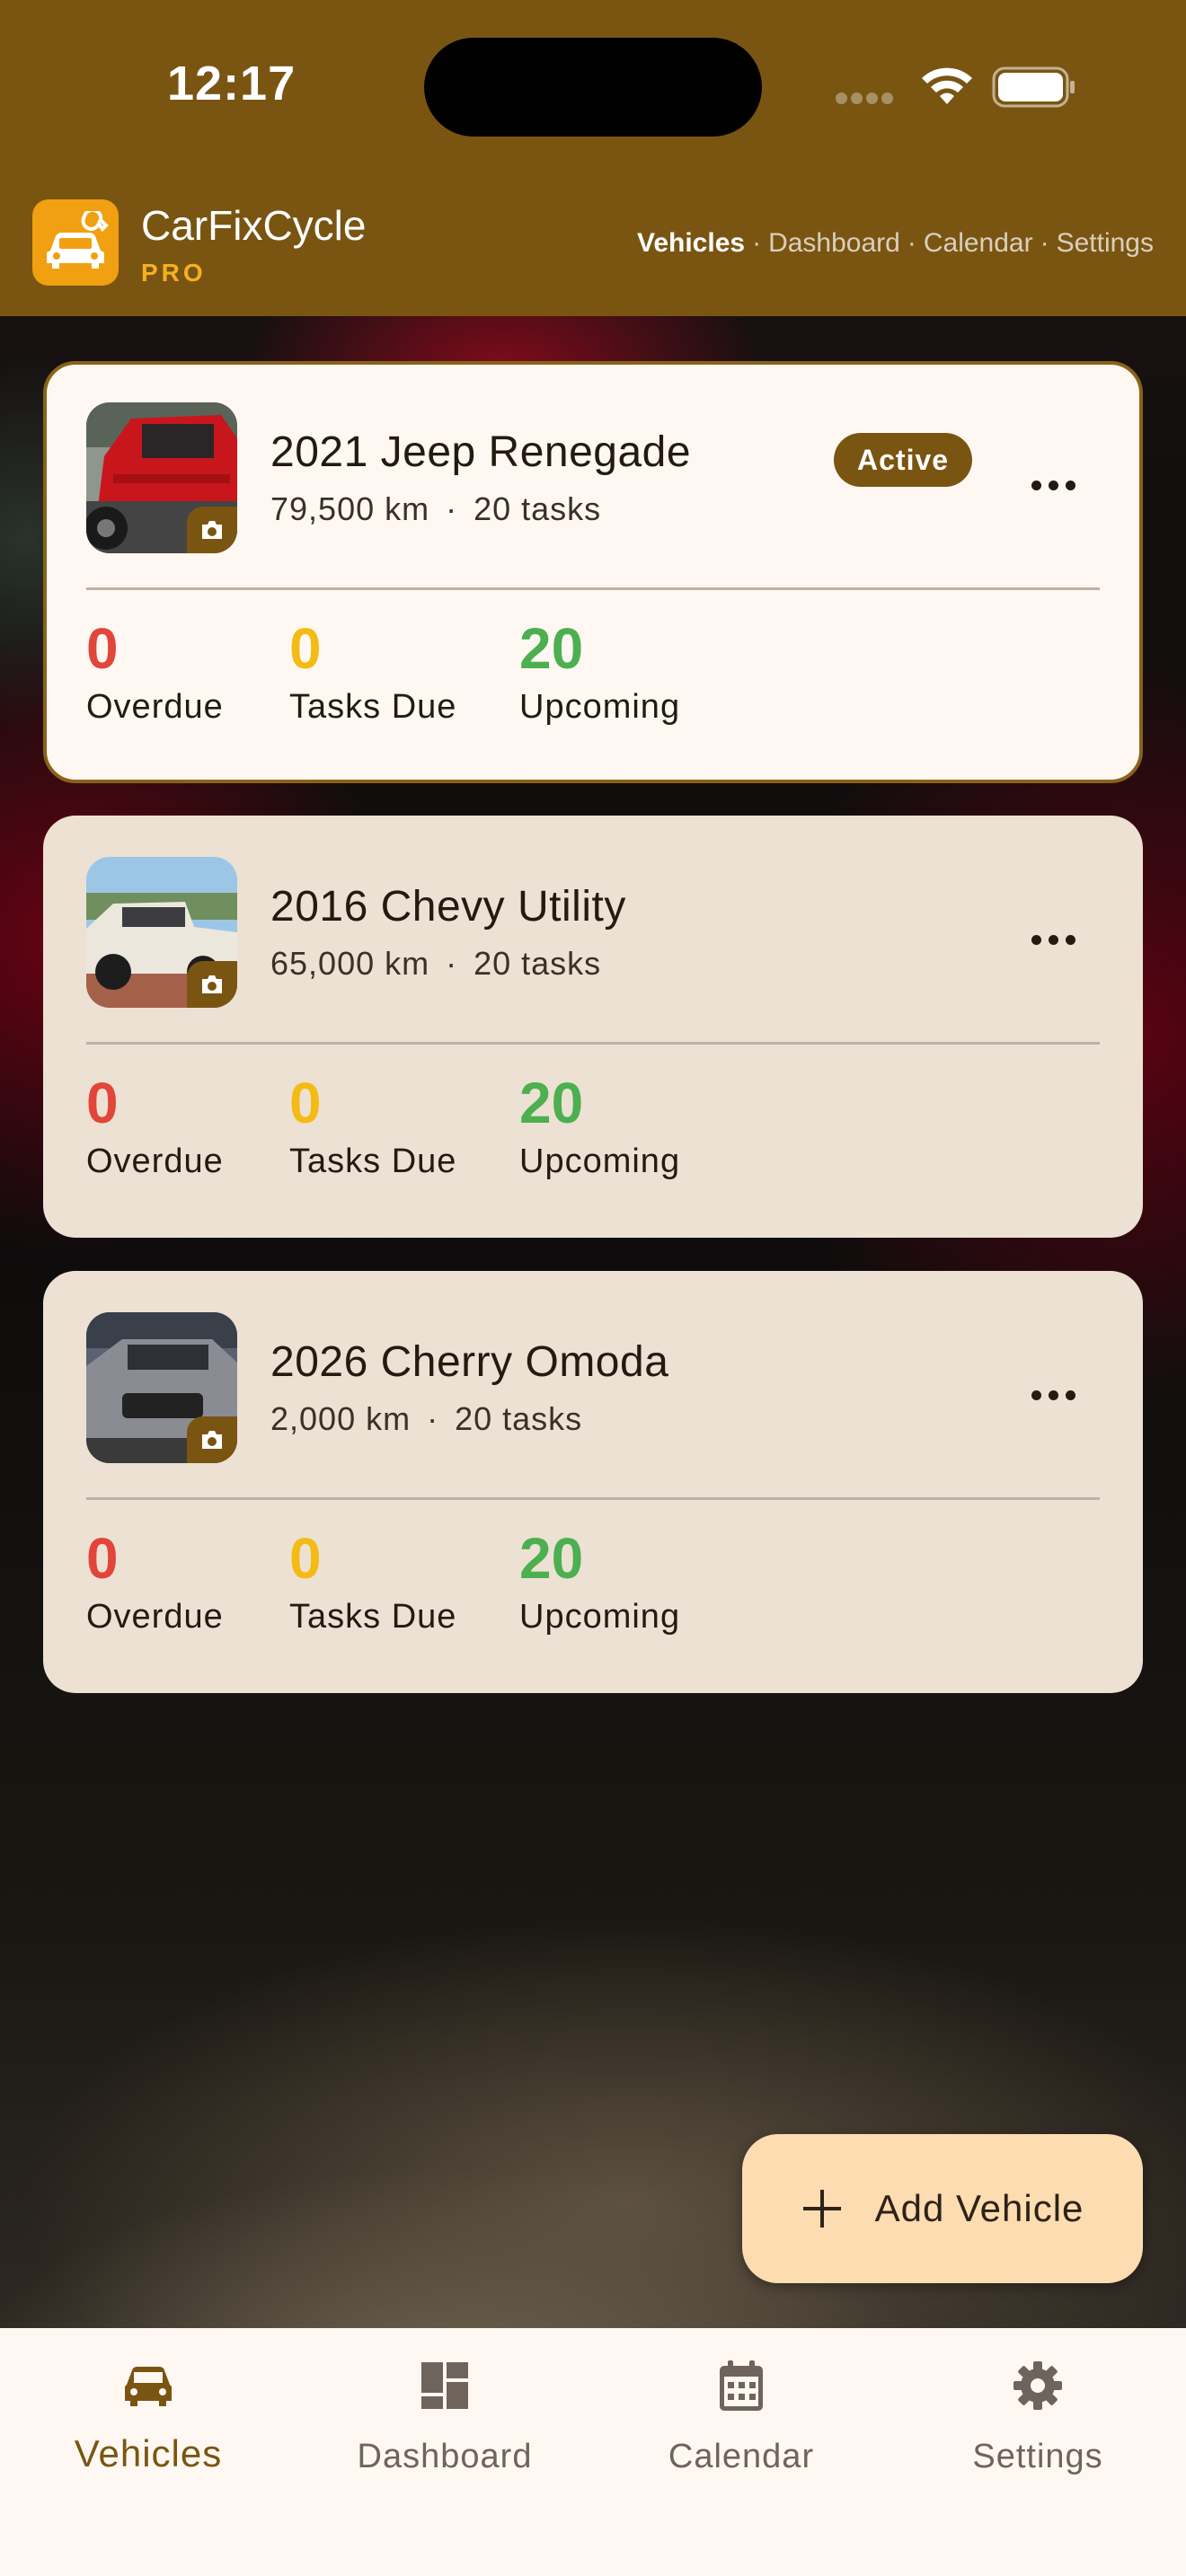 The image size is (1186, 2576). Describe the element at coordinates (174, 273) in the screenshot. I see `app-tier-label: PRO` at that location.